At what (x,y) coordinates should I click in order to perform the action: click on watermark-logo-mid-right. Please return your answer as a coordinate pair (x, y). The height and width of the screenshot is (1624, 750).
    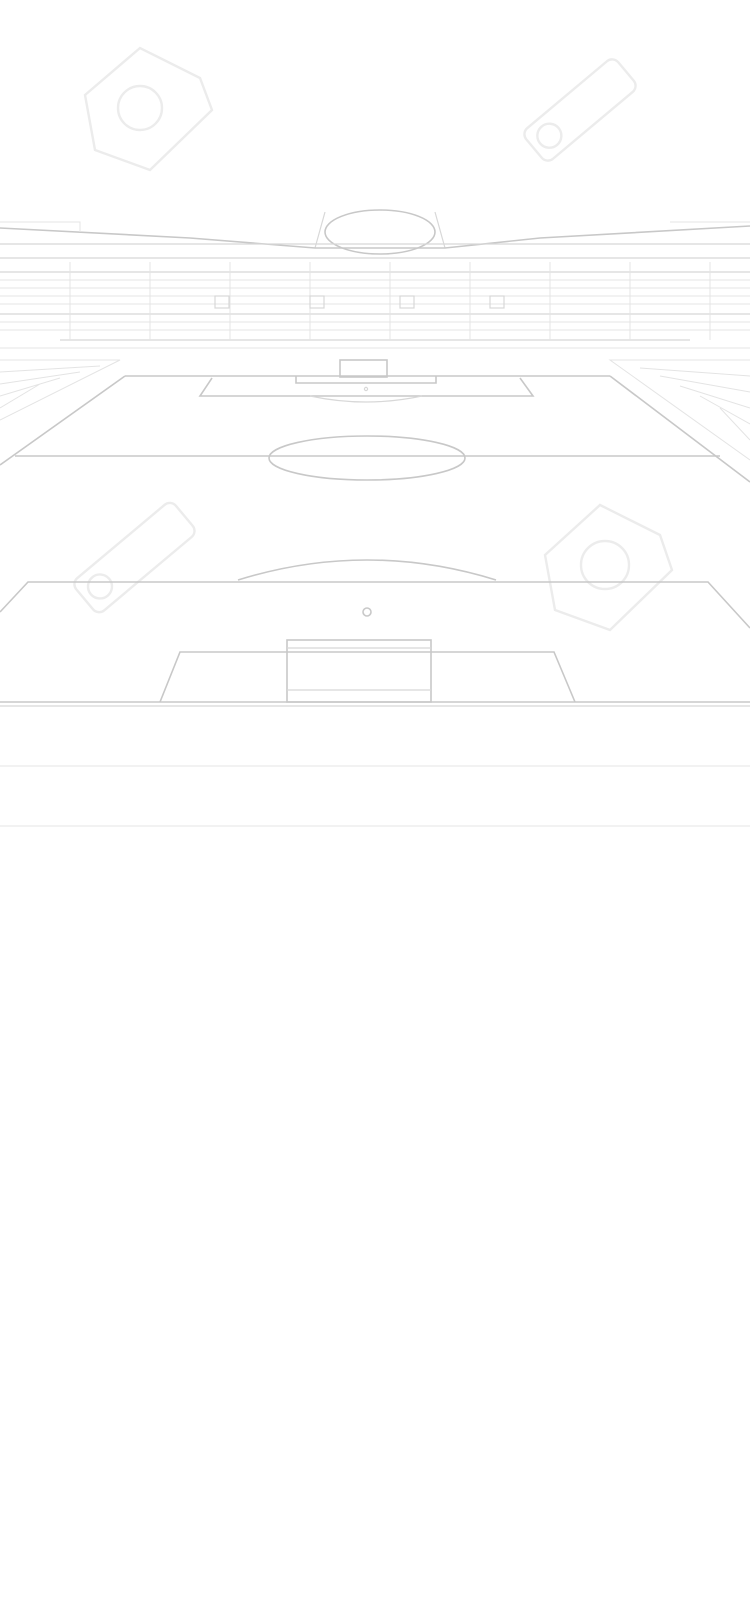
    Looking at the image, I should click on (608, 567).